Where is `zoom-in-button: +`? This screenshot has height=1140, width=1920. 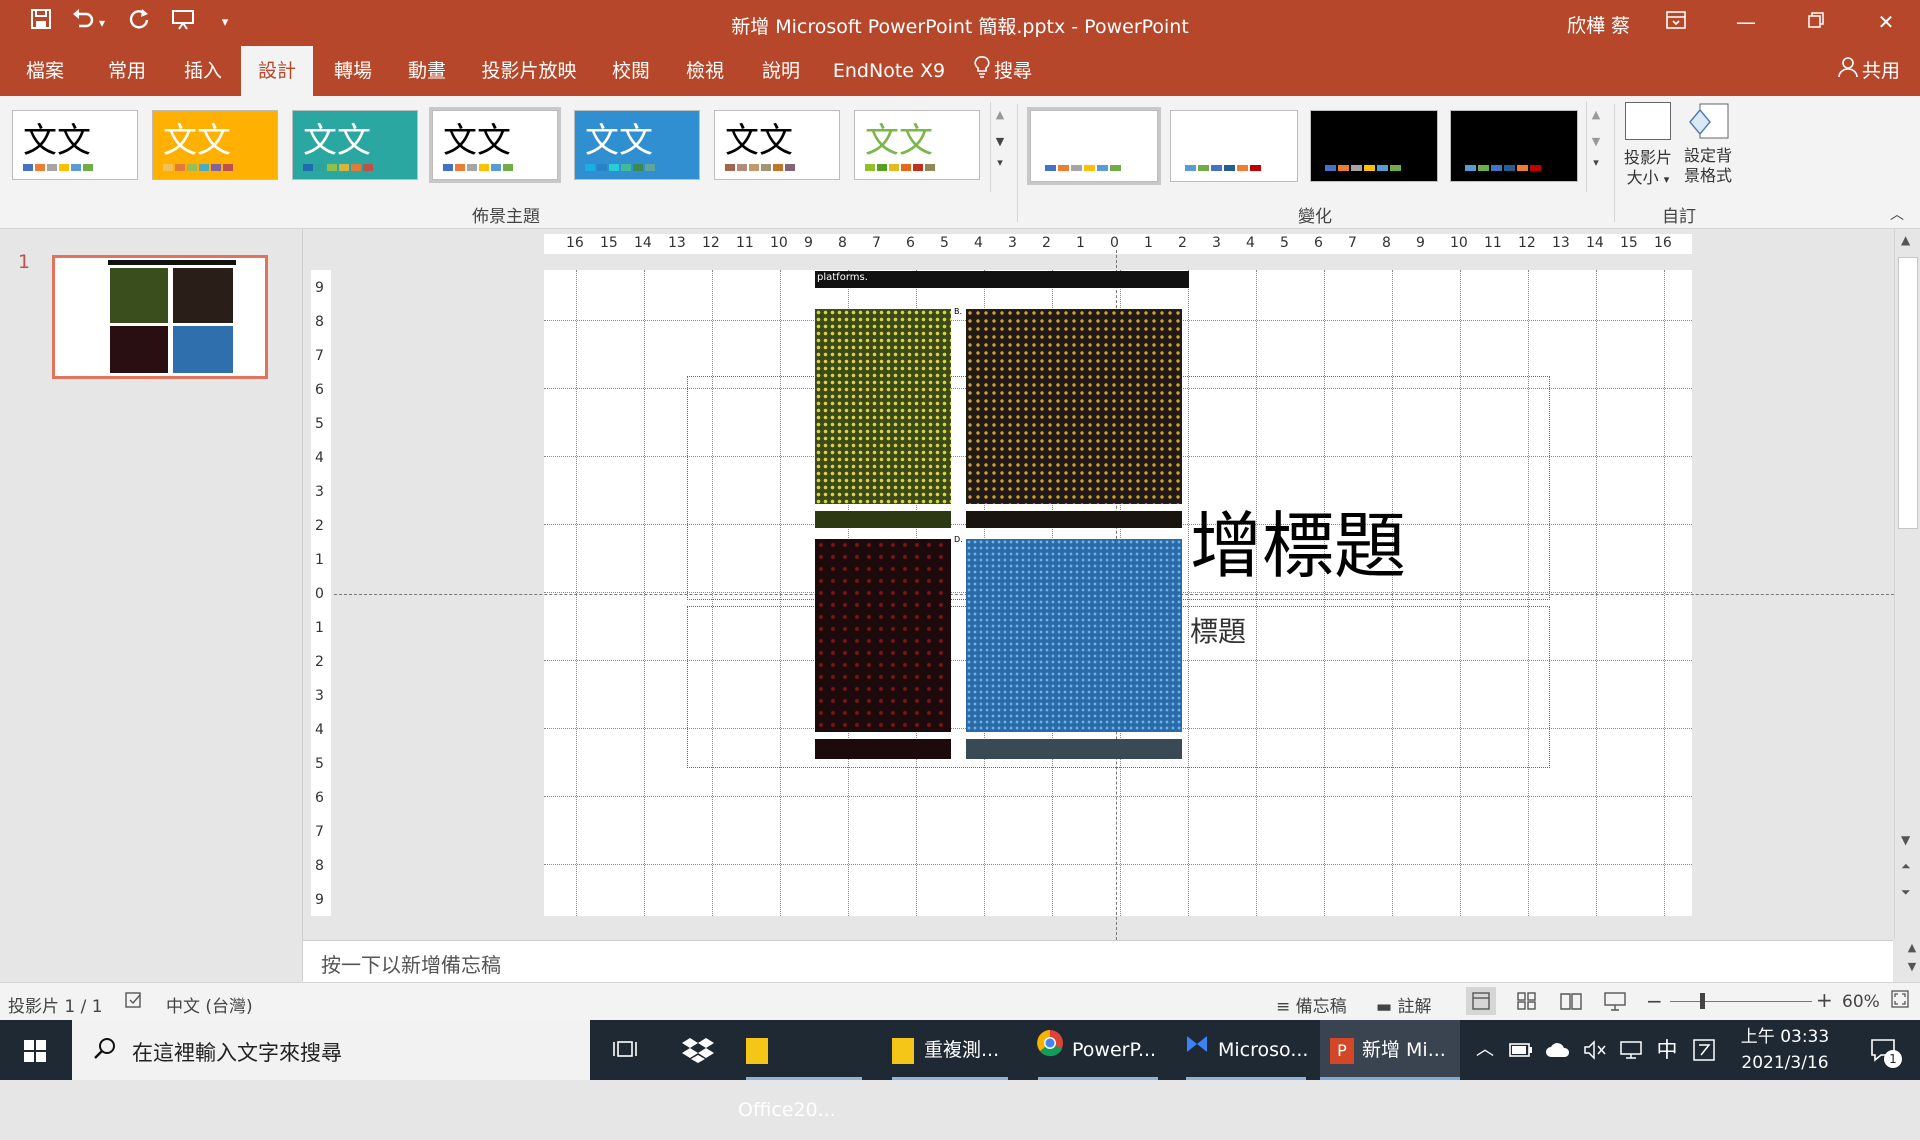
zoom-in-button: + is located at coordinates (1824, 1000).